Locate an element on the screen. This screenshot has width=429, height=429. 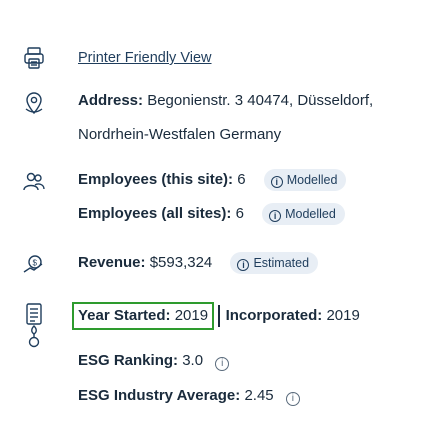
modelled-badge-site: i Modelled is located at coordinates (305, 180).